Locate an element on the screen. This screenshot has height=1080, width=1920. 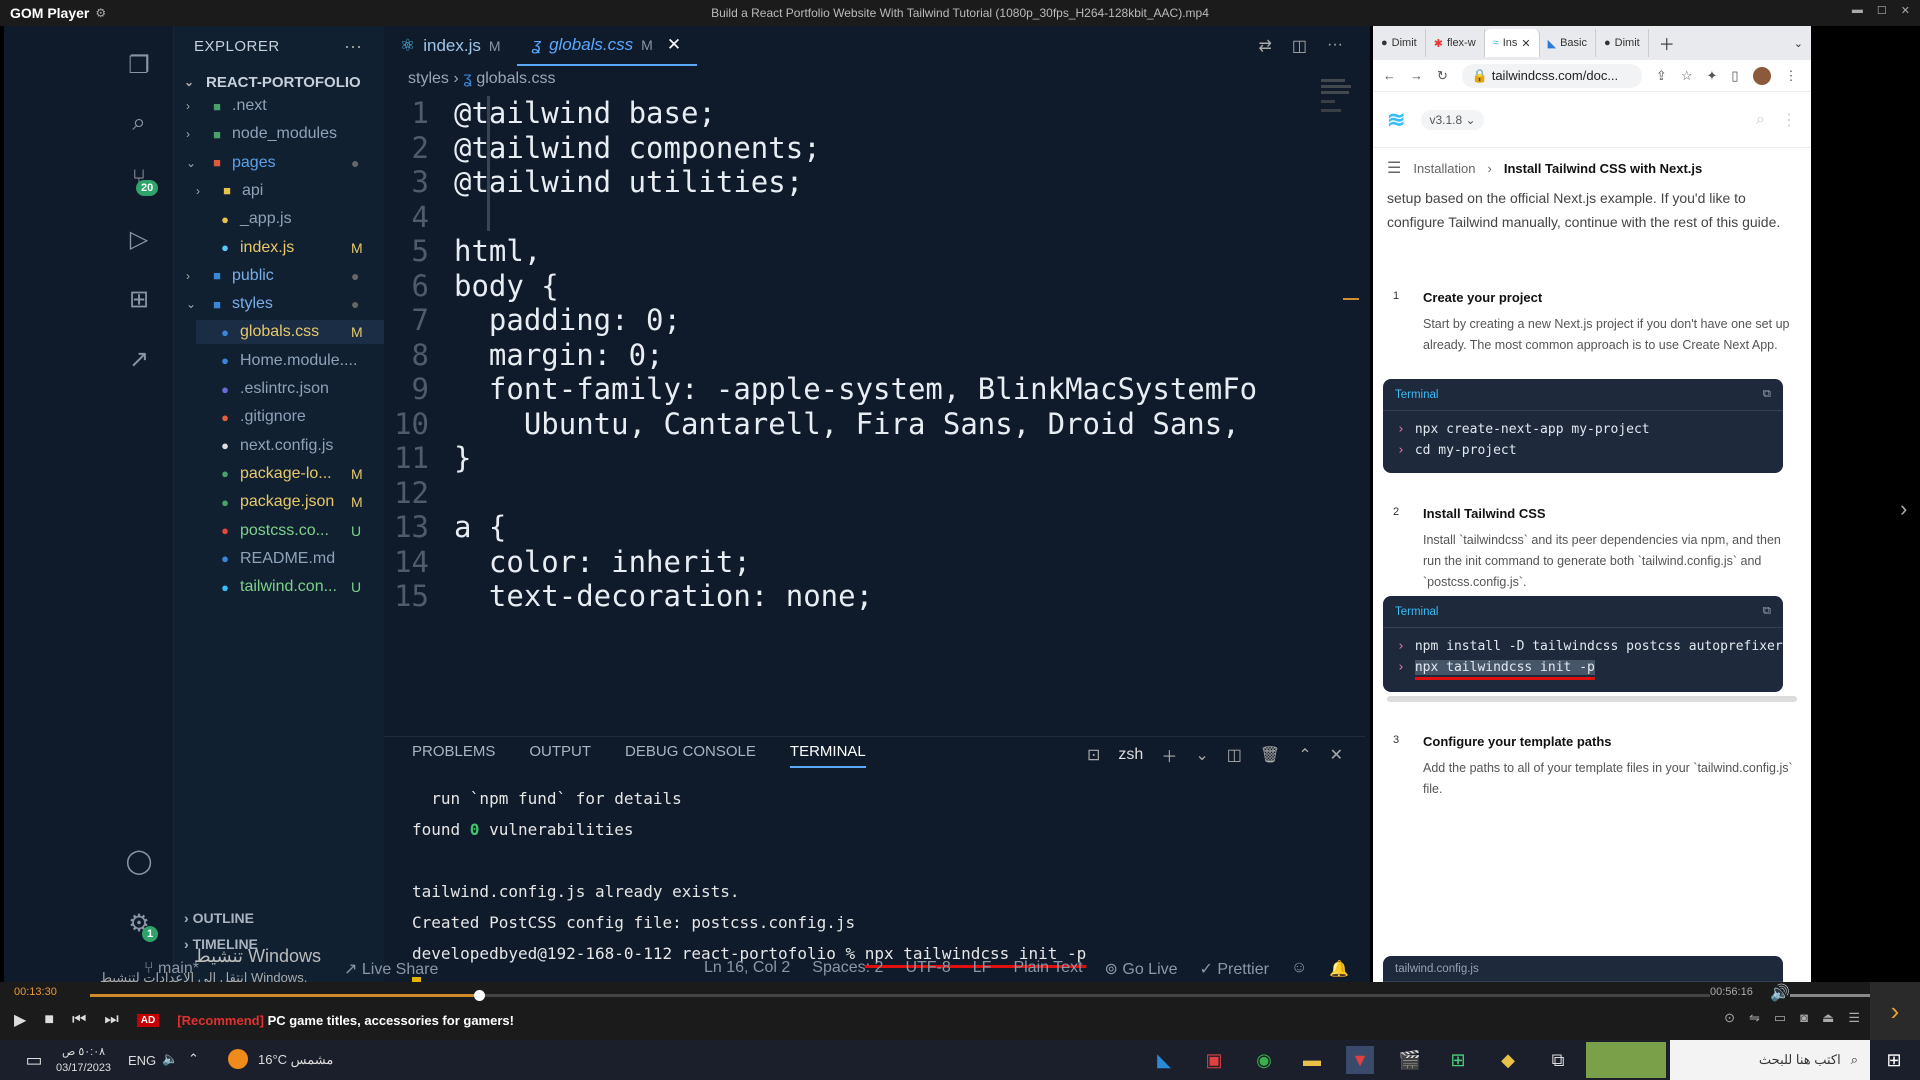
project-root: ⌄ REACT-PORTOFOLIO is located at coordinates (272, 82).